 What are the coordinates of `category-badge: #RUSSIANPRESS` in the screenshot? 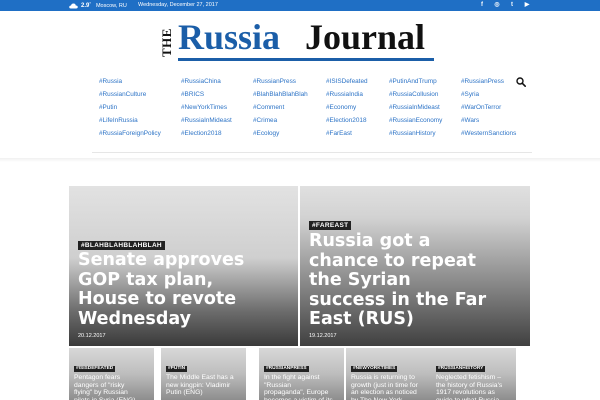 It's located at (286, 369).